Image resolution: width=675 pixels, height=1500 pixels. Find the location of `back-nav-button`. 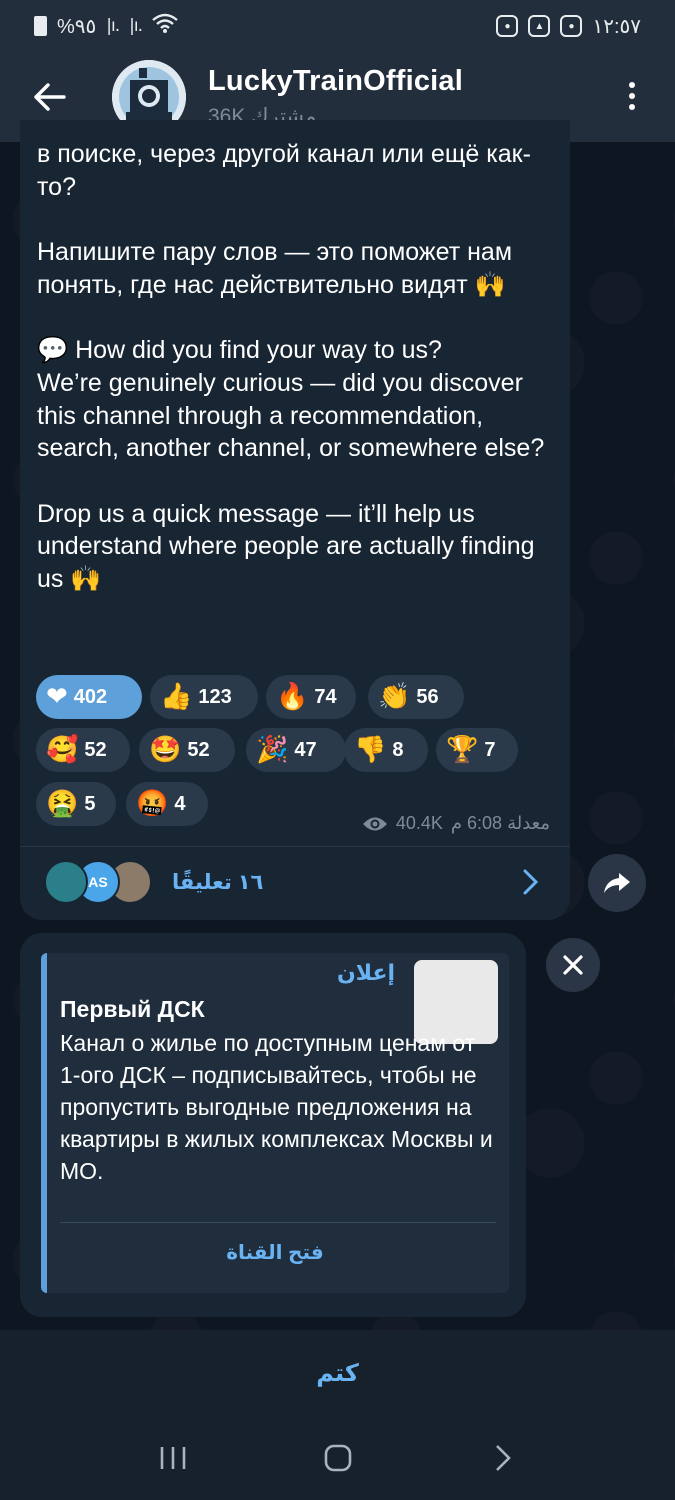

back-nav-button is located at coordinates (503, 1458).